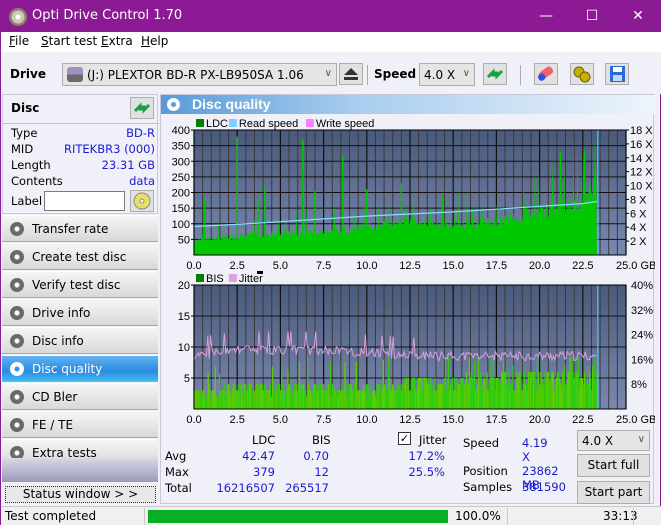 This screenshot has height=525, width=661. Describe the element at coordinates (128, 165) in the screenshot. I see `disc-length-value: 23.31 GB` at that location.